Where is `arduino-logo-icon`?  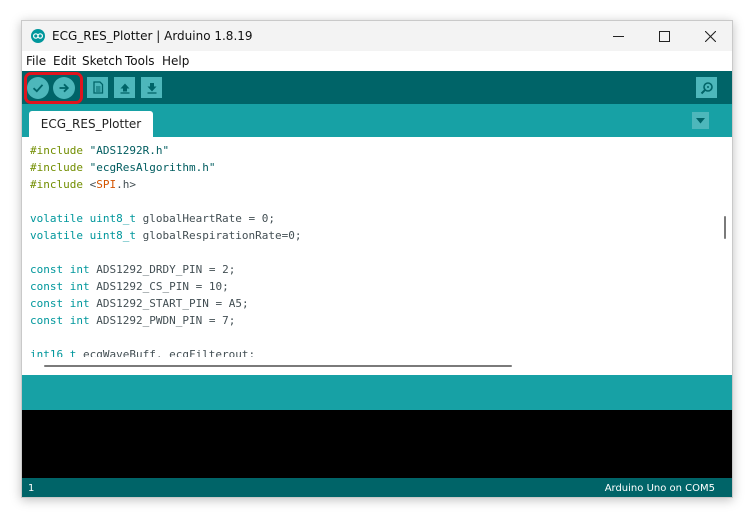
arduino-logo-icon is located at coordinates (38, 36).